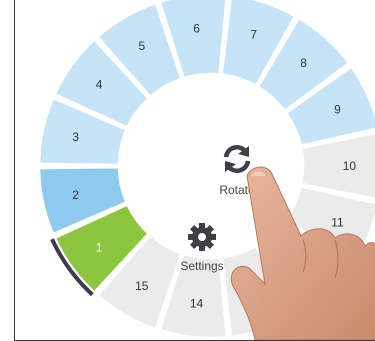 Image resolution: width=375 pixels, height=341 pixels. Describe the element at coordinates (141, 46) in the screenshot. I see `segment-label-5: 5` at that location.